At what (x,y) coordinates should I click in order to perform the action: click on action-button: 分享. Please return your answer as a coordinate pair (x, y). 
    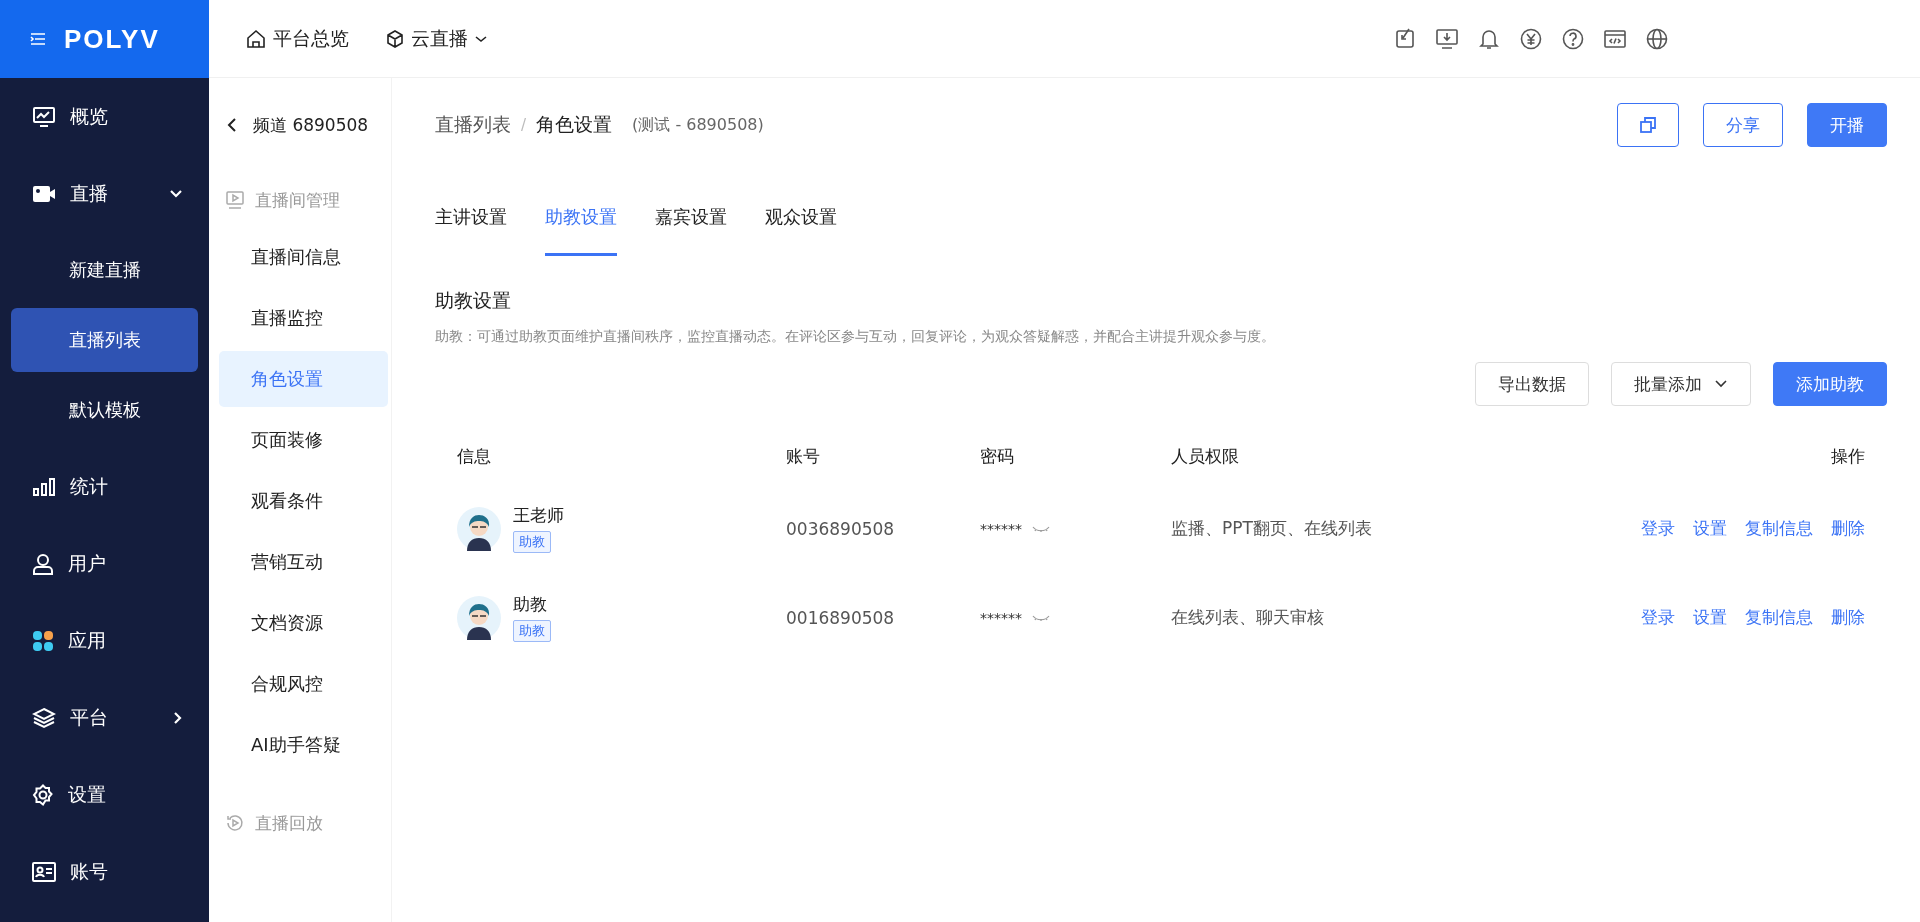
    Looking at the image, I should click on (1743, 125).